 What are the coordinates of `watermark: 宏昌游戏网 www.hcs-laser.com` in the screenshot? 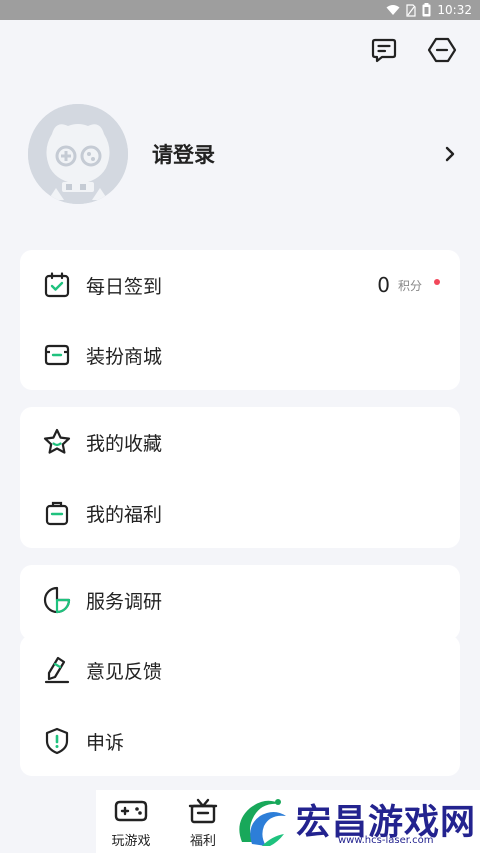 It's located at (355, 821).